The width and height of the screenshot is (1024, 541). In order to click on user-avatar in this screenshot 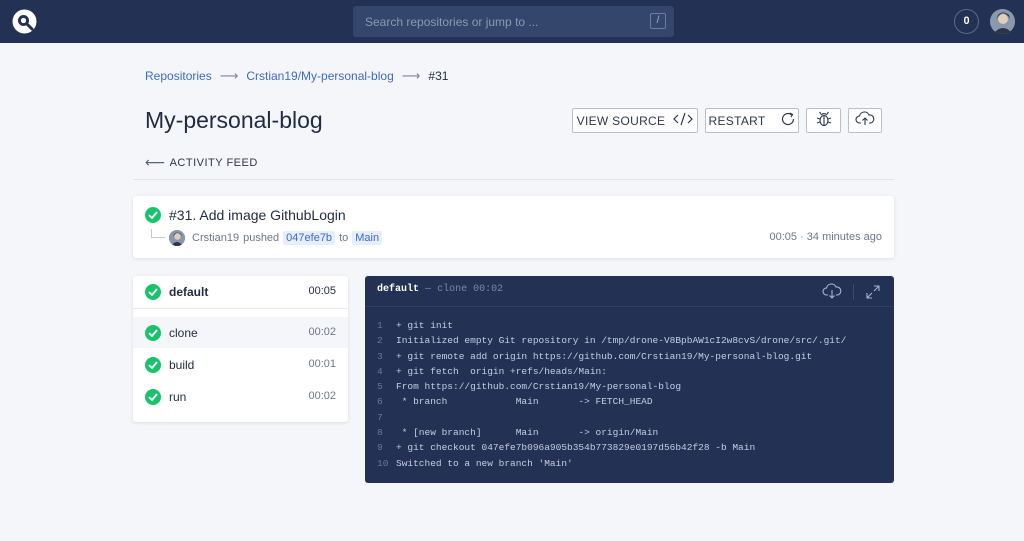, I will do `click(1002, 21)`.